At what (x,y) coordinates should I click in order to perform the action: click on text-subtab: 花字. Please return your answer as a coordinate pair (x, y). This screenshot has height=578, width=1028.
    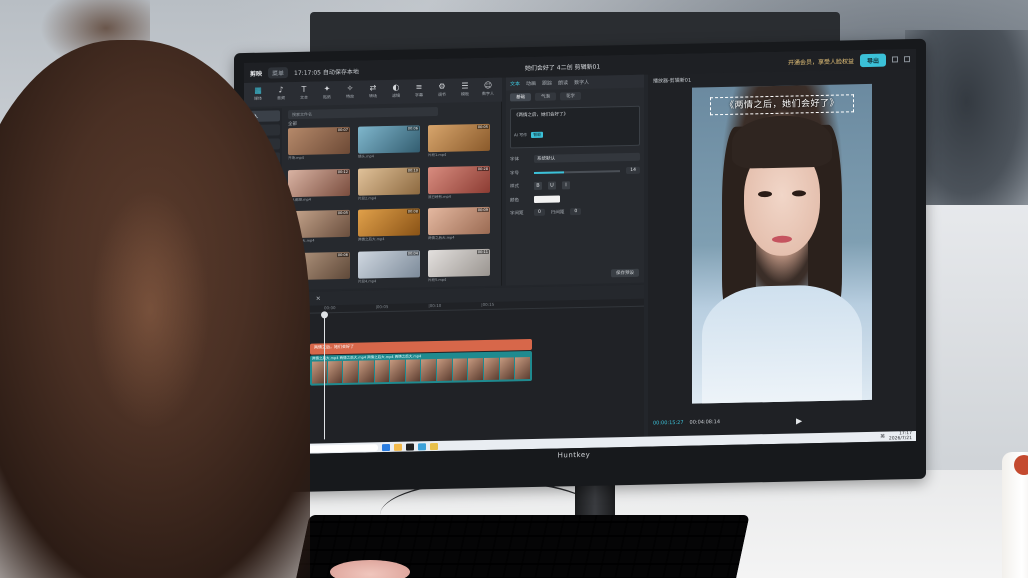
    Looking at the image, I should click on (570, 96).